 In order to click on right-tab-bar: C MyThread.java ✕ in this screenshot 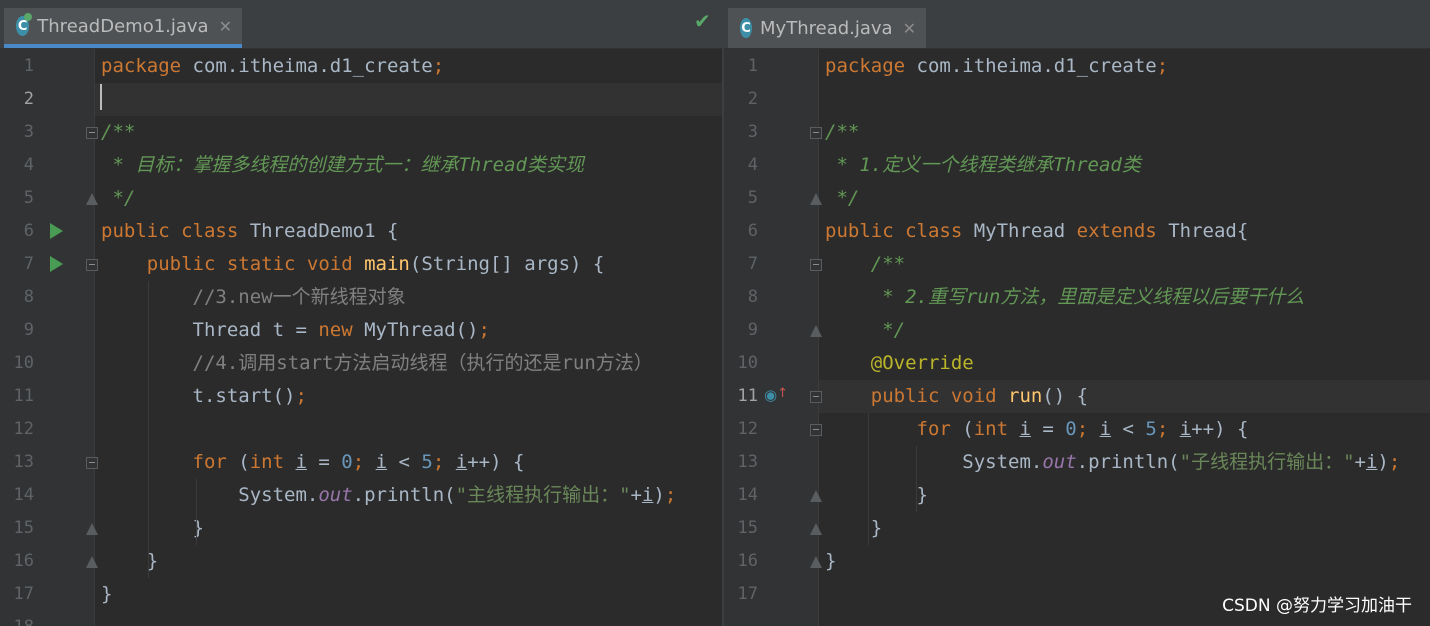, I will do `click(1077, 24)`.